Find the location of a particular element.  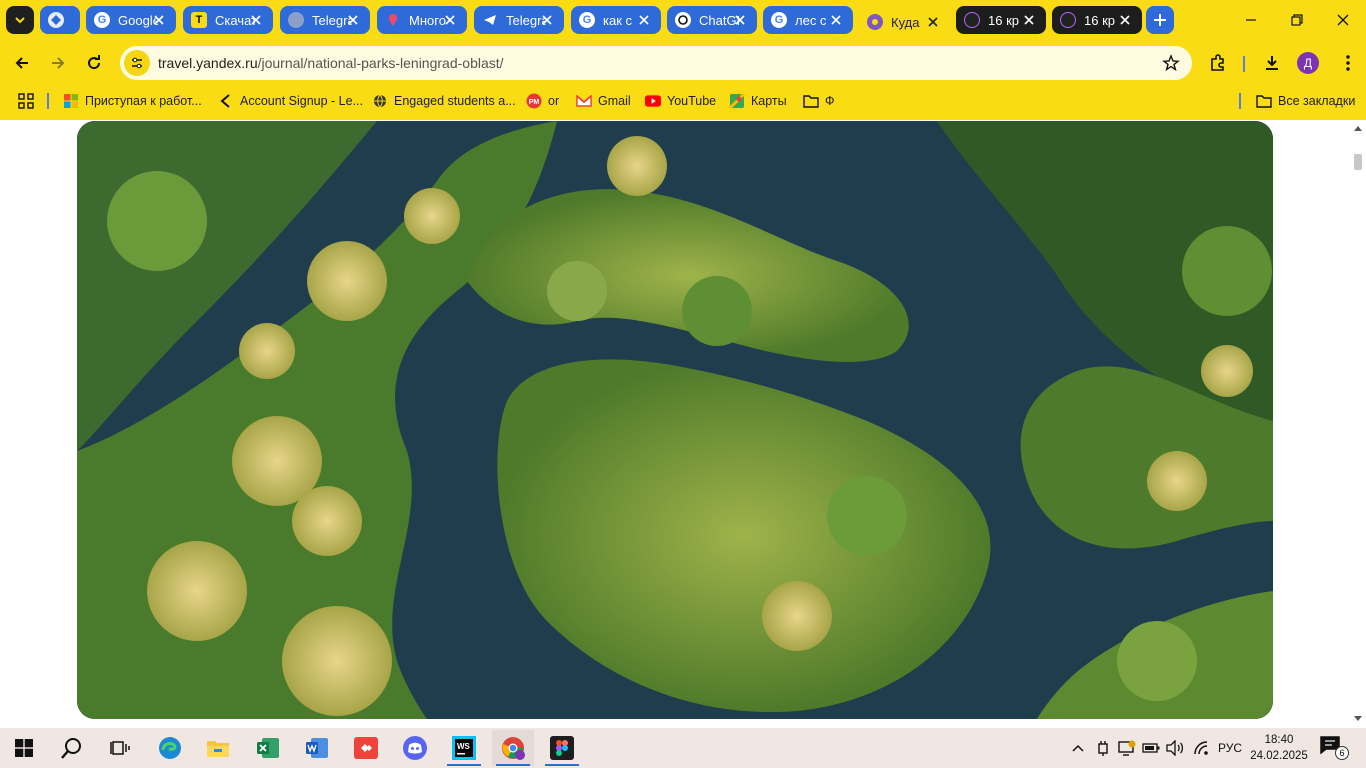

tab-strip: G Google T Скачать Telegram Много Teleg is located at coordinates (683, 20).